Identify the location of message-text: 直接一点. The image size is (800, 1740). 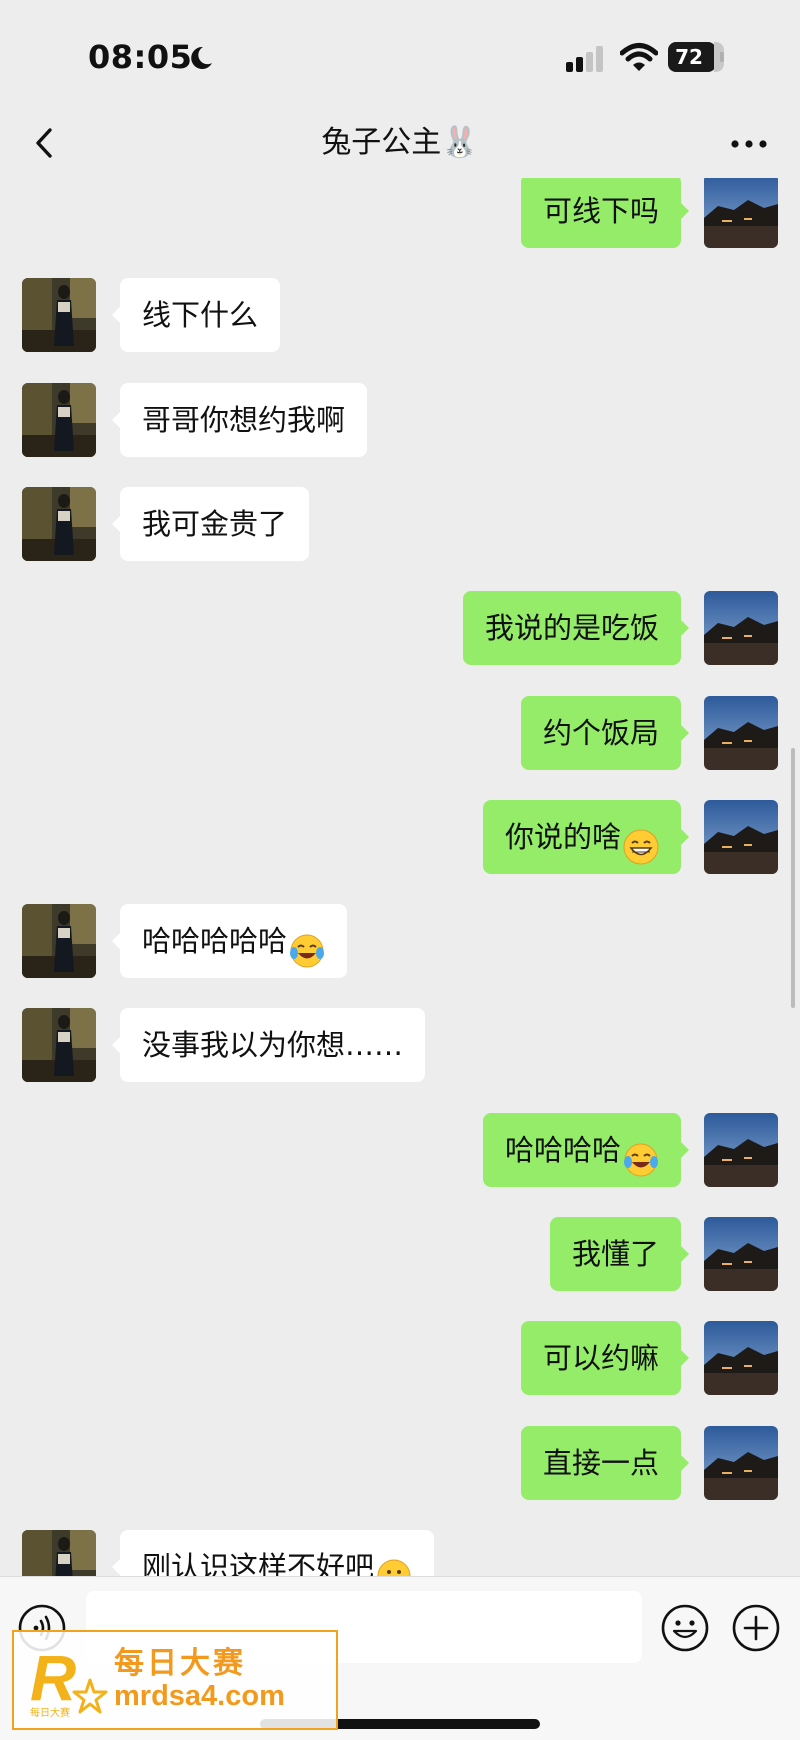
(600, 1463).